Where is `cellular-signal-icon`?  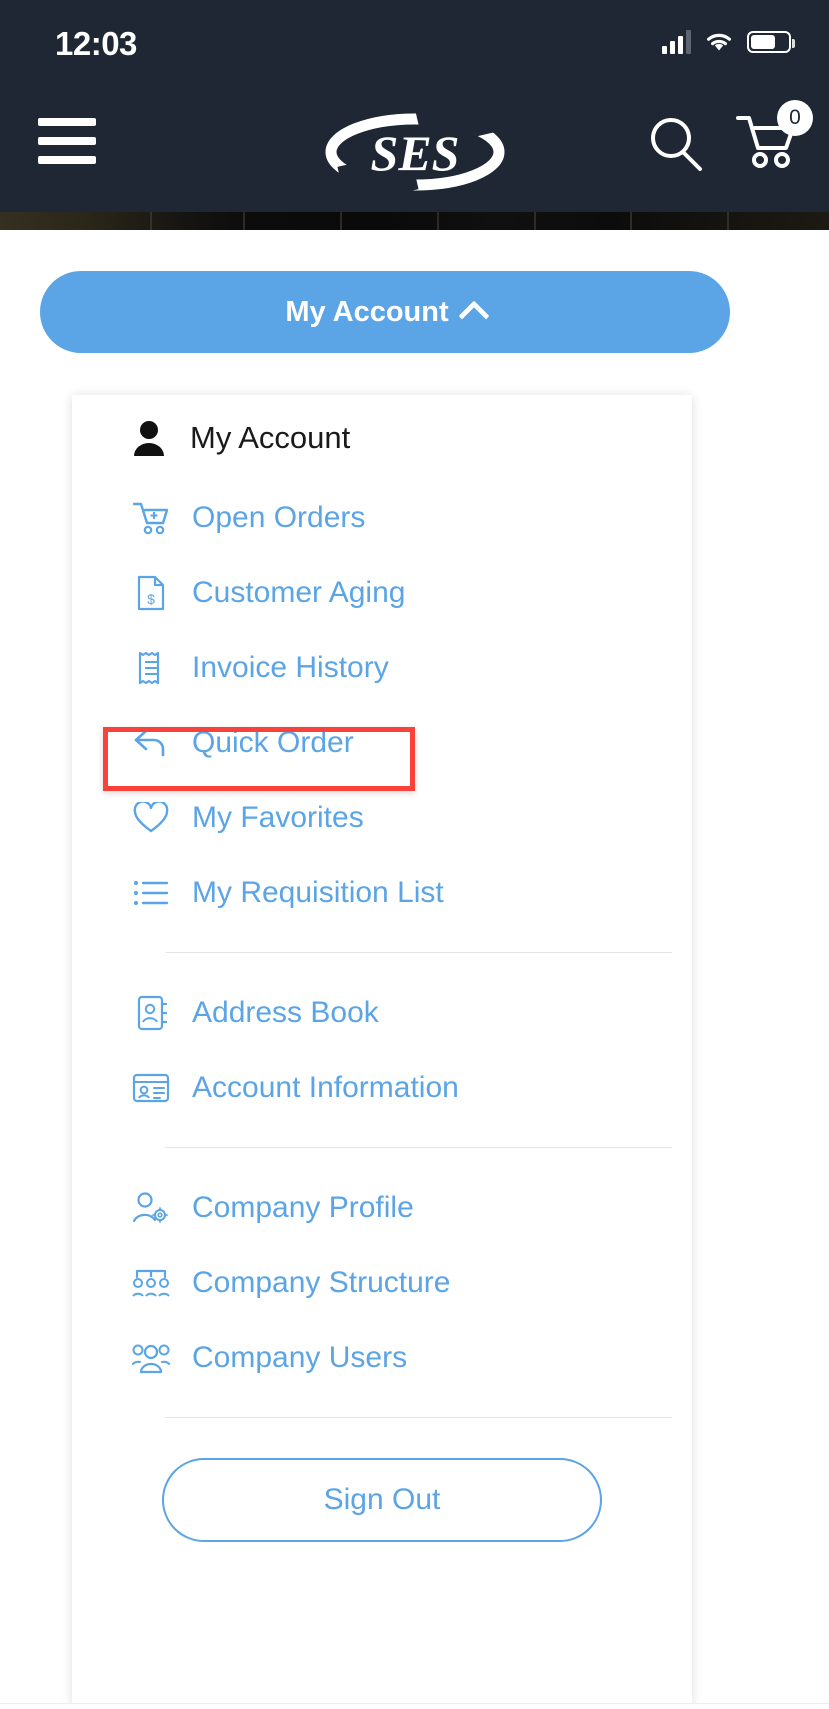
cellular-signal-icon is located at coordinates (676, 42).